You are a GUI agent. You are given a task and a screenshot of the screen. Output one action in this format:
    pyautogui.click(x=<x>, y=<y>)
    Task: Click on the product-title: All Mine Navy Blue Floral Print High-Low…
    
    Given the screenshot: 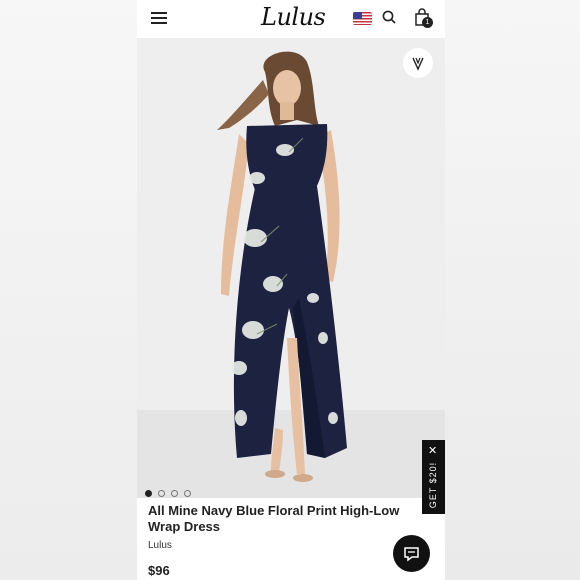 What is the action you would take?
    pyautogui.click(x=274, y=518)
    